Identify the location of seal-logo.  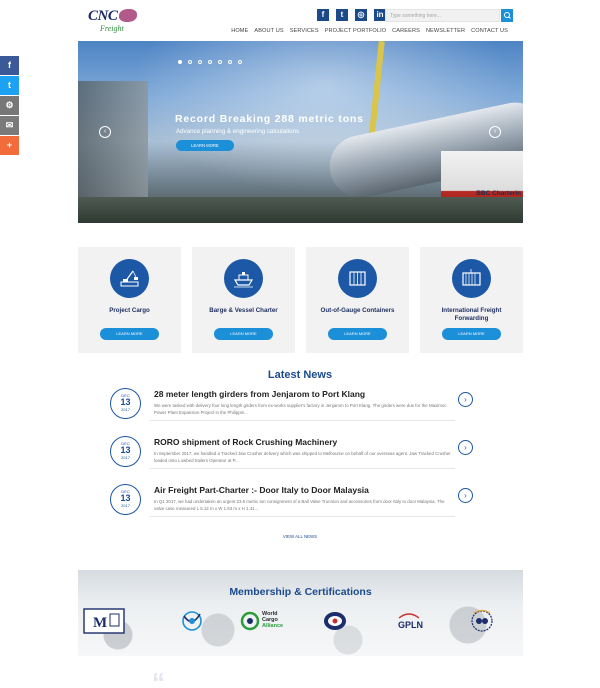
(482, 622).